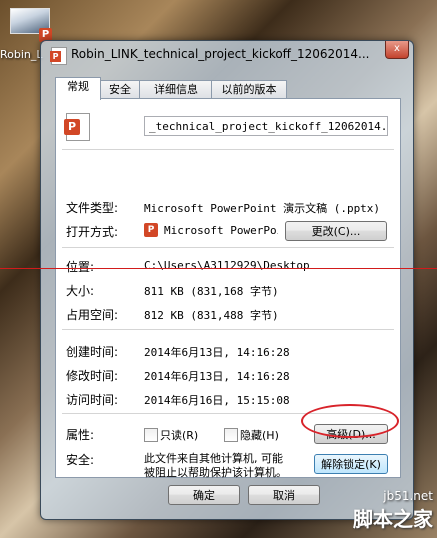 The width and height of the screenshot is (437, 538). Describe the element at coordinates (227, 265) in the screenshot. I see `location-value: C:\Users\A3112929\Desktop` at that location.